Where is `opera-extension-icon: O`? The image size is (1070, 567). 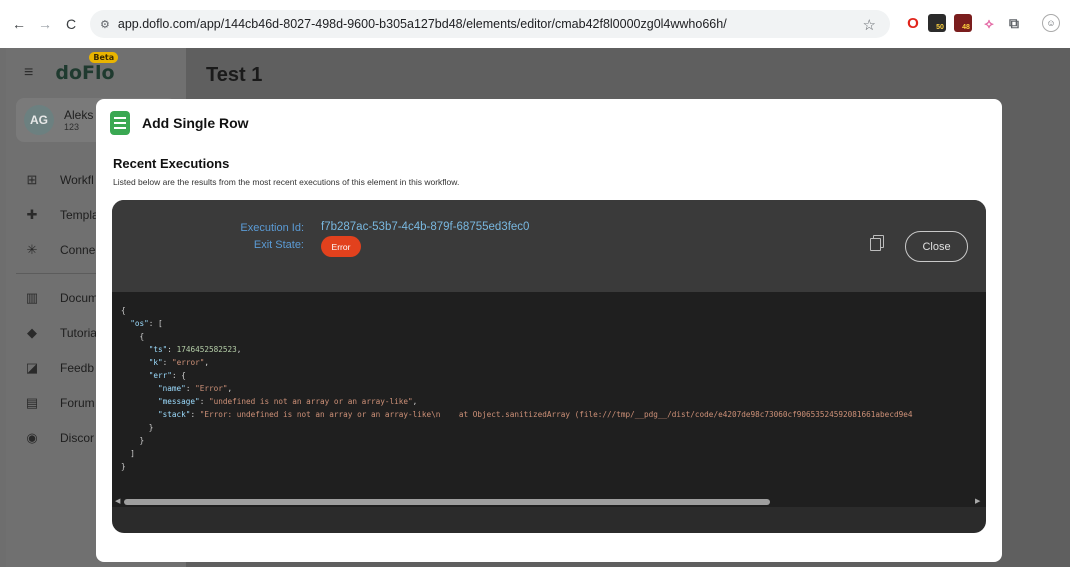
opera-extension-icon: O is located at coordinates (913, 23).